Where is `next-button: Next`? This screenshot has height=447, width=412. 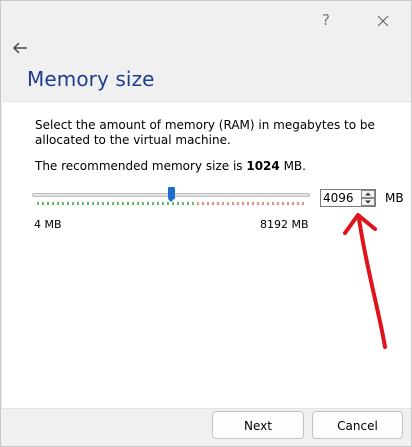 next-button: Next is located at coordinates (258, 425).